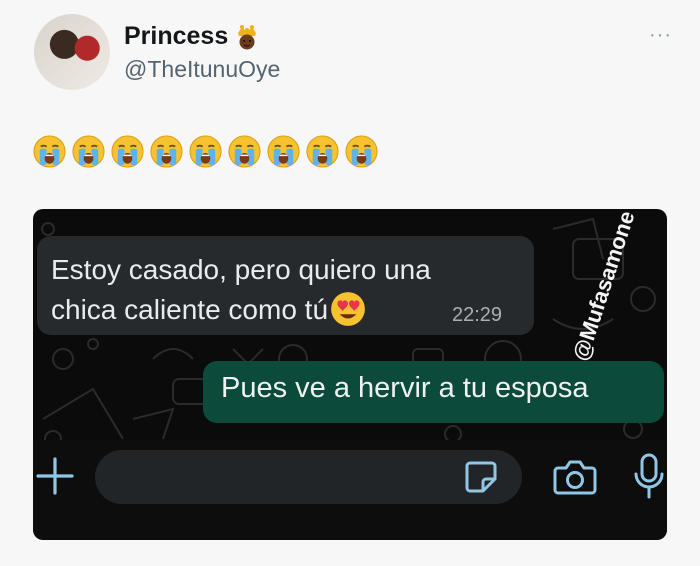 This screenshot has height=566, width=700. What do you see at coordinates (190, 309) in the screenshot?
I see `incoming-message-line-2: chica caliente como tú` at bounding box center [190, 309].